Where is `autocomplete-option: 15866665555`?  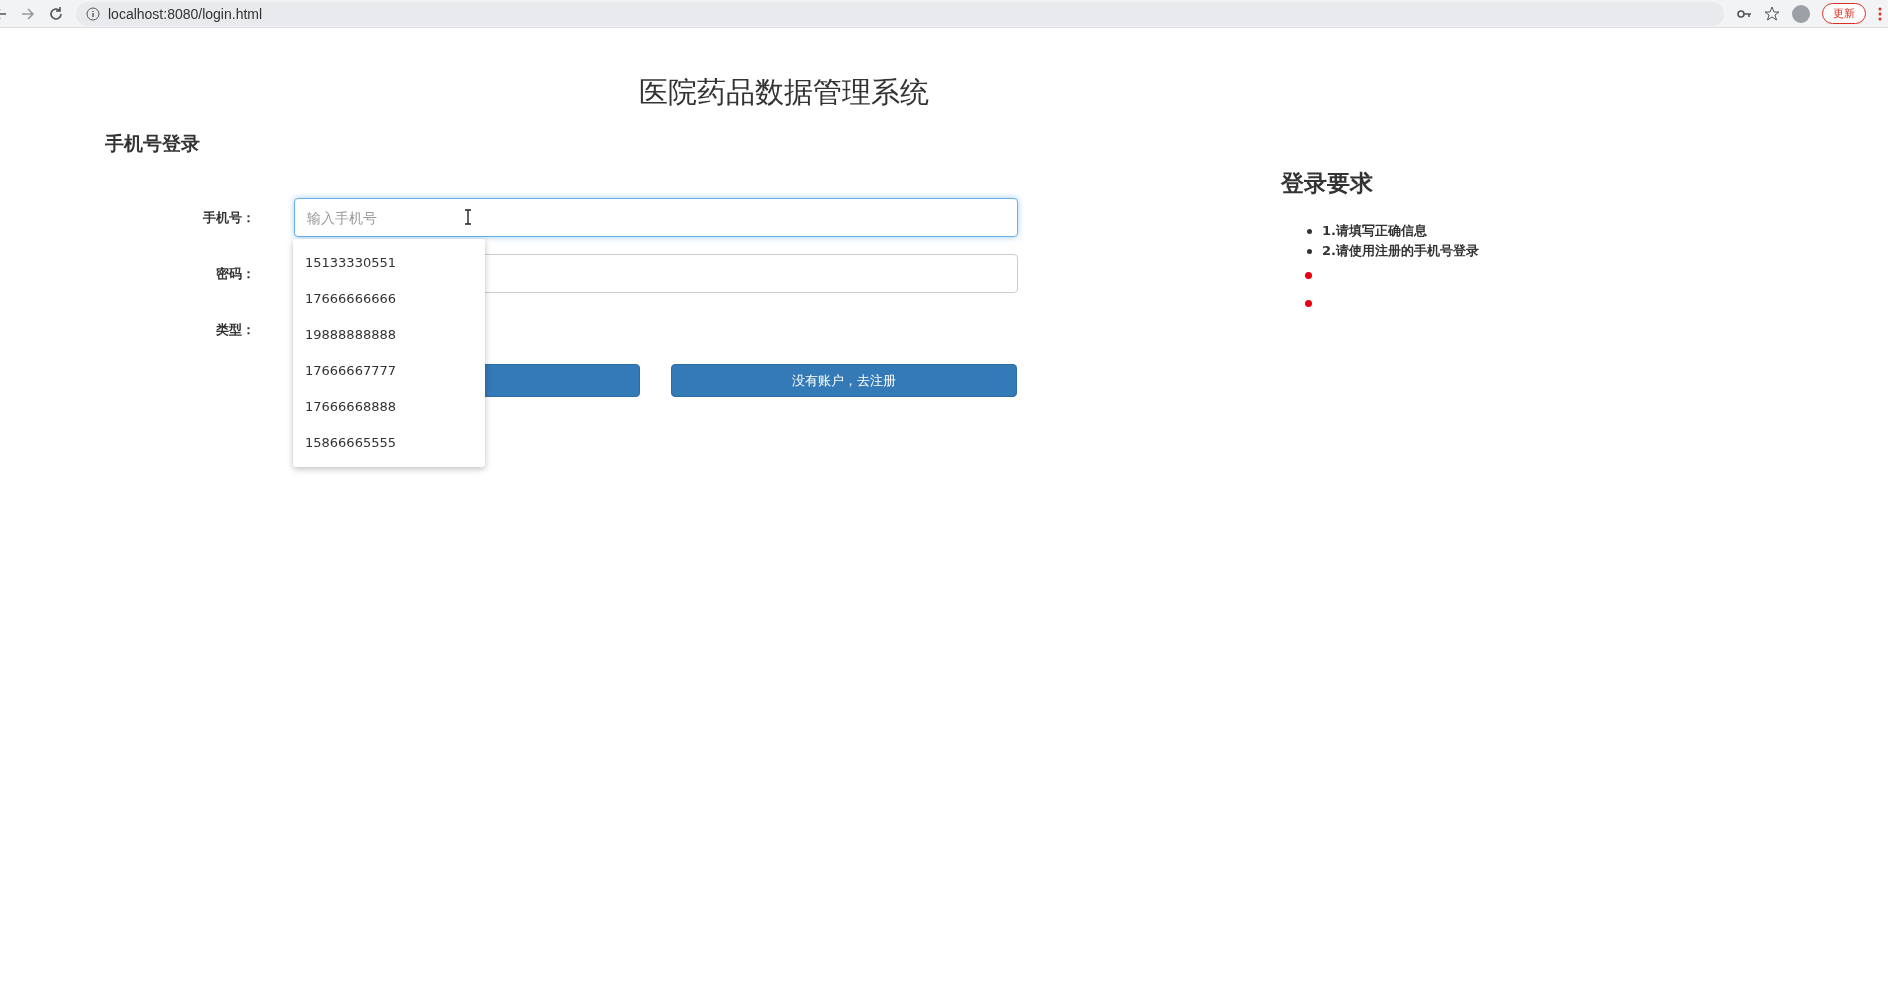 autocomplete-option: 15866665555 is located at coordinates (389, 443).